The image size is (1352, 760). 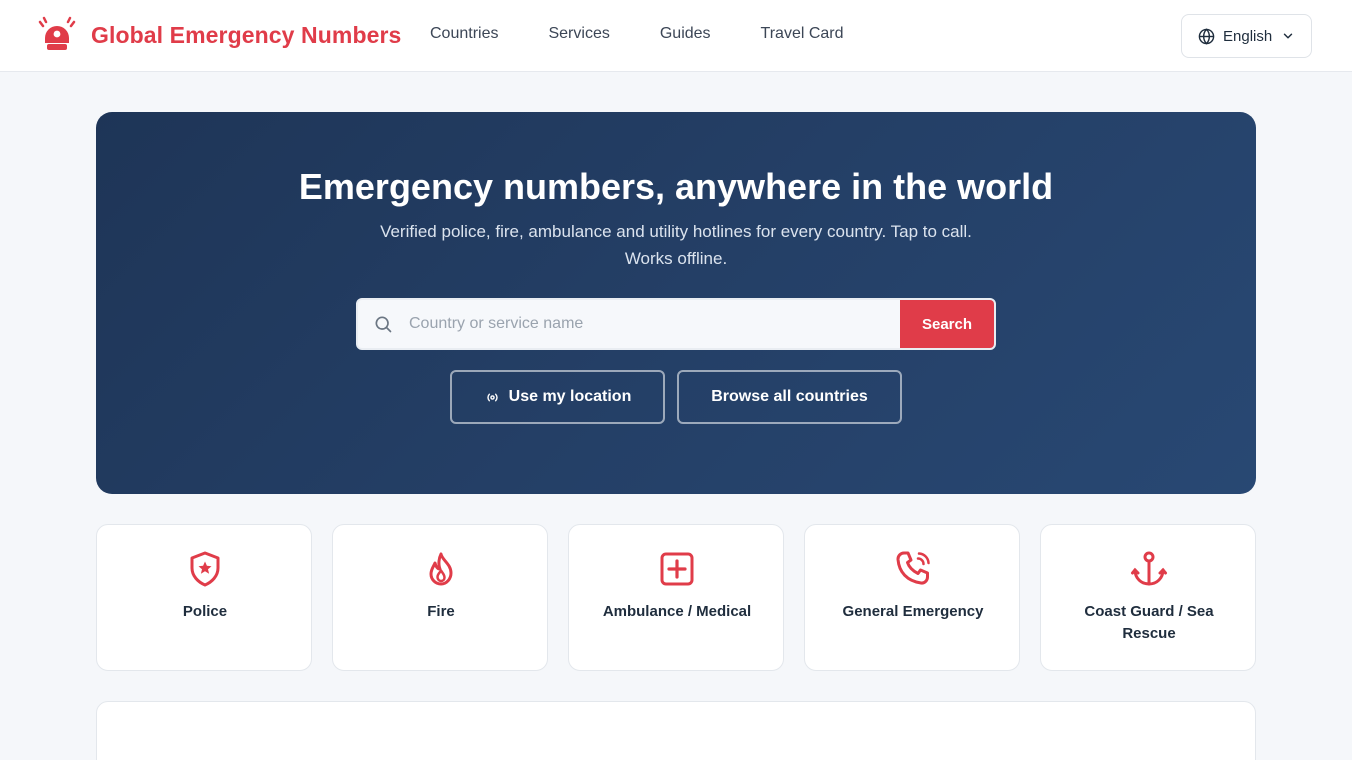 I want to click on service-label: General Emergency, so click(x=913, y=611).